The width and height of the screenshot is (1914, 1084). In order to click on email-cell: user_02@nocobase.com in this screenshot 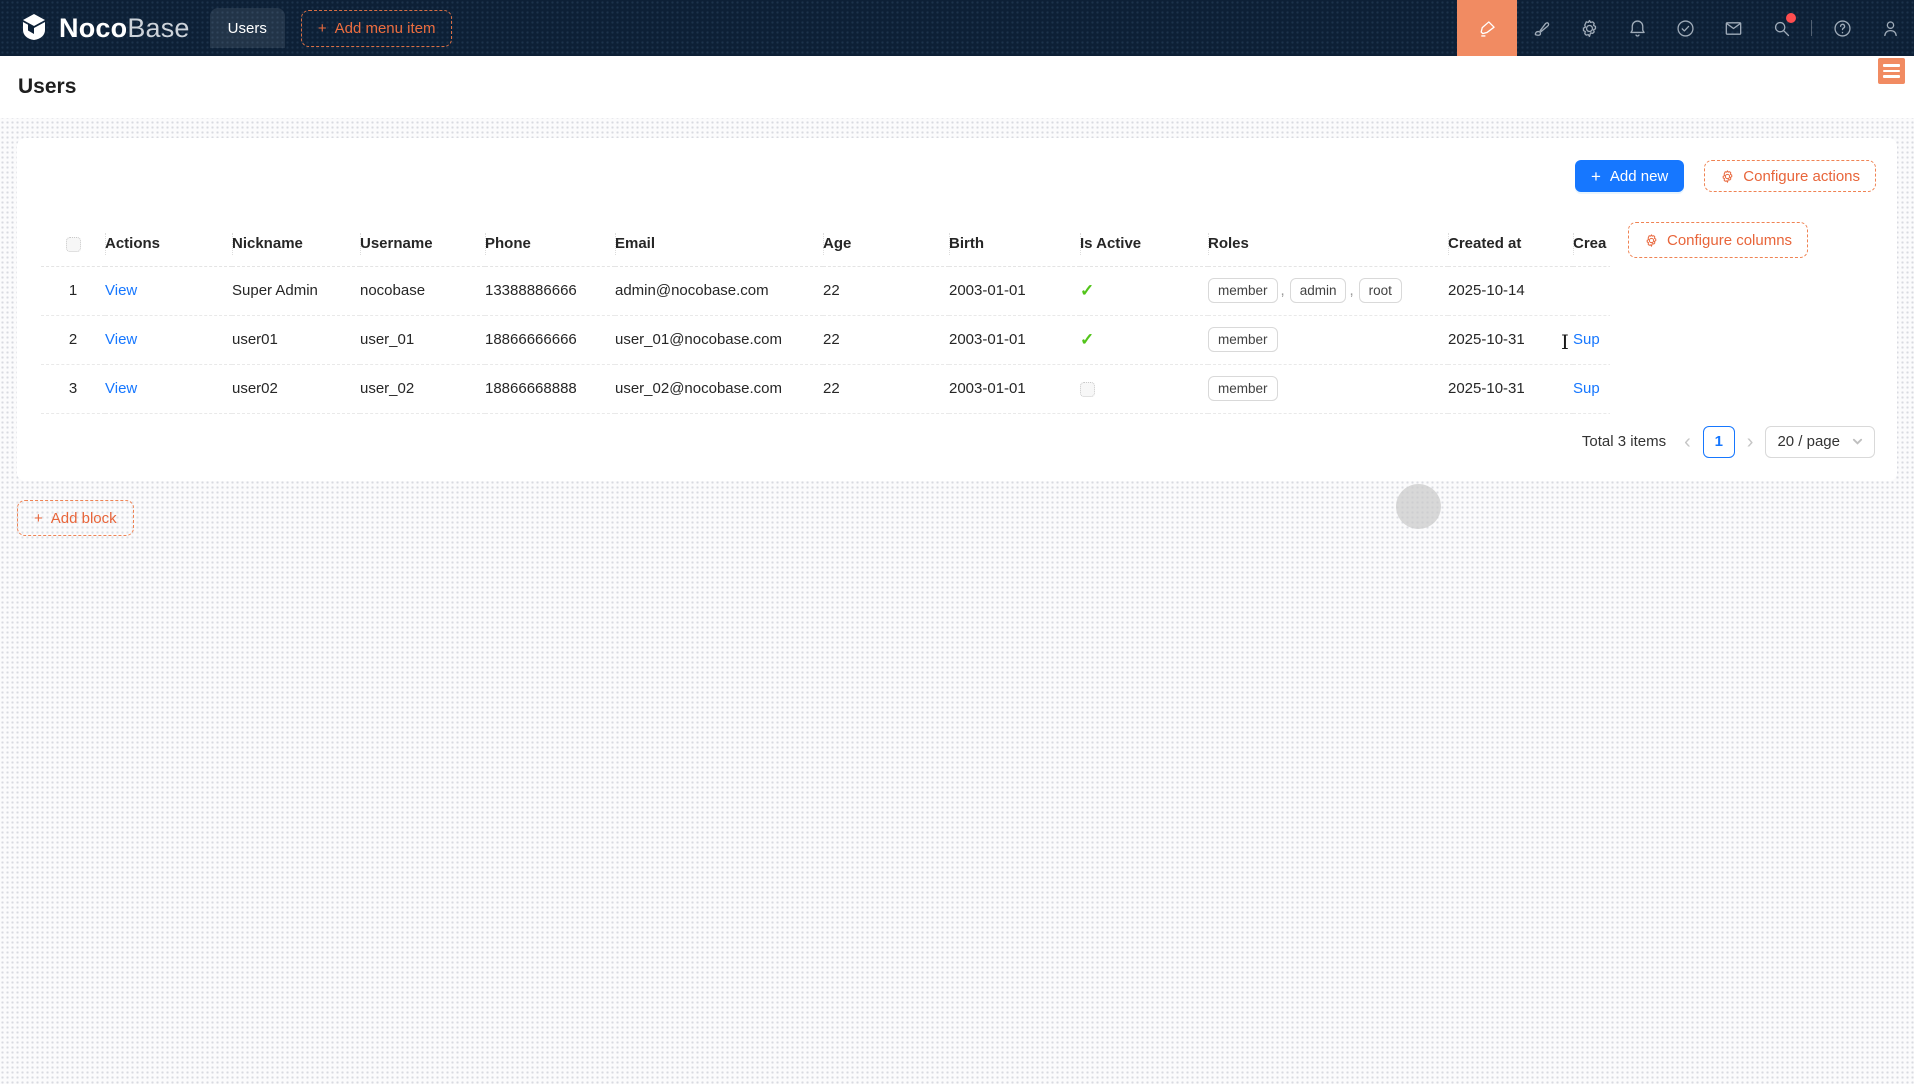, I will do `click(719, 389)`.